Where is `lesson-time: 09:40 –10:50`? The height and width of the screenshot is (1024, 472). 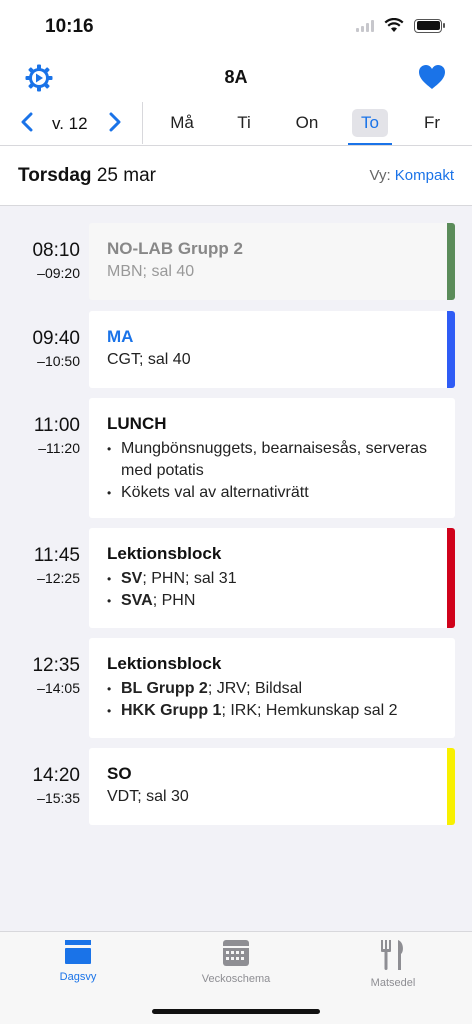
lesson-time: 09:40 –10:50 is located at coordinates (40, 348).